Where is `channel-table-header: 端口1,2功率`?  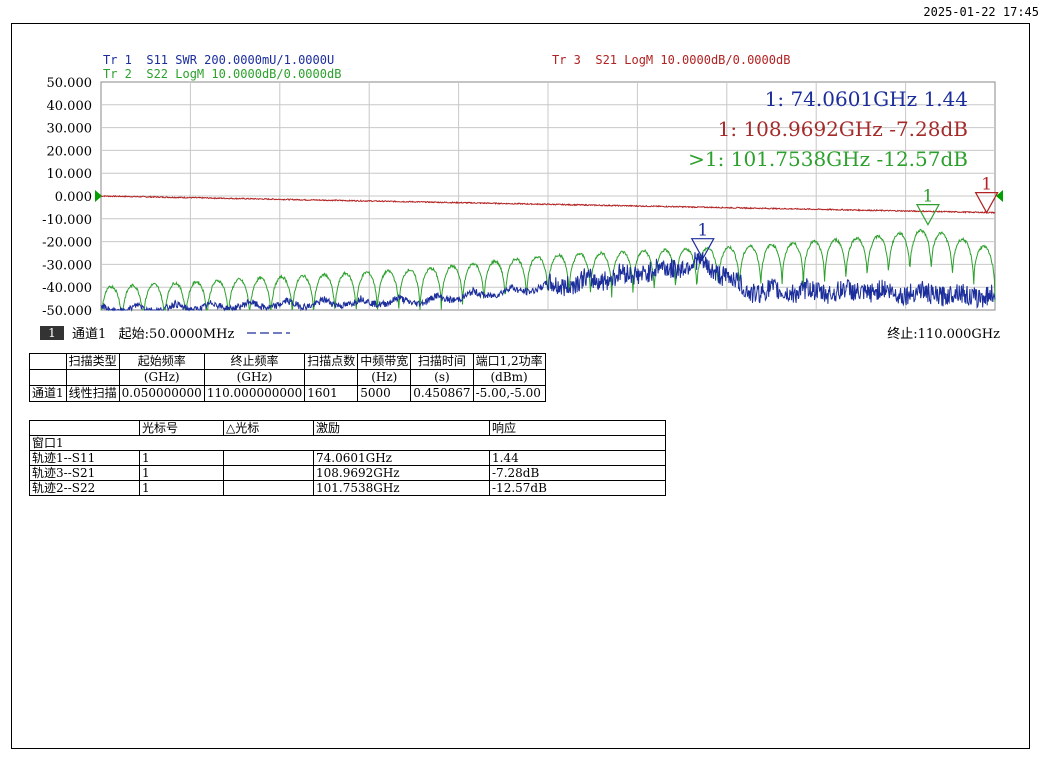 channel-table-header: 端口1,2功率 is located at coordinates (509, 361).